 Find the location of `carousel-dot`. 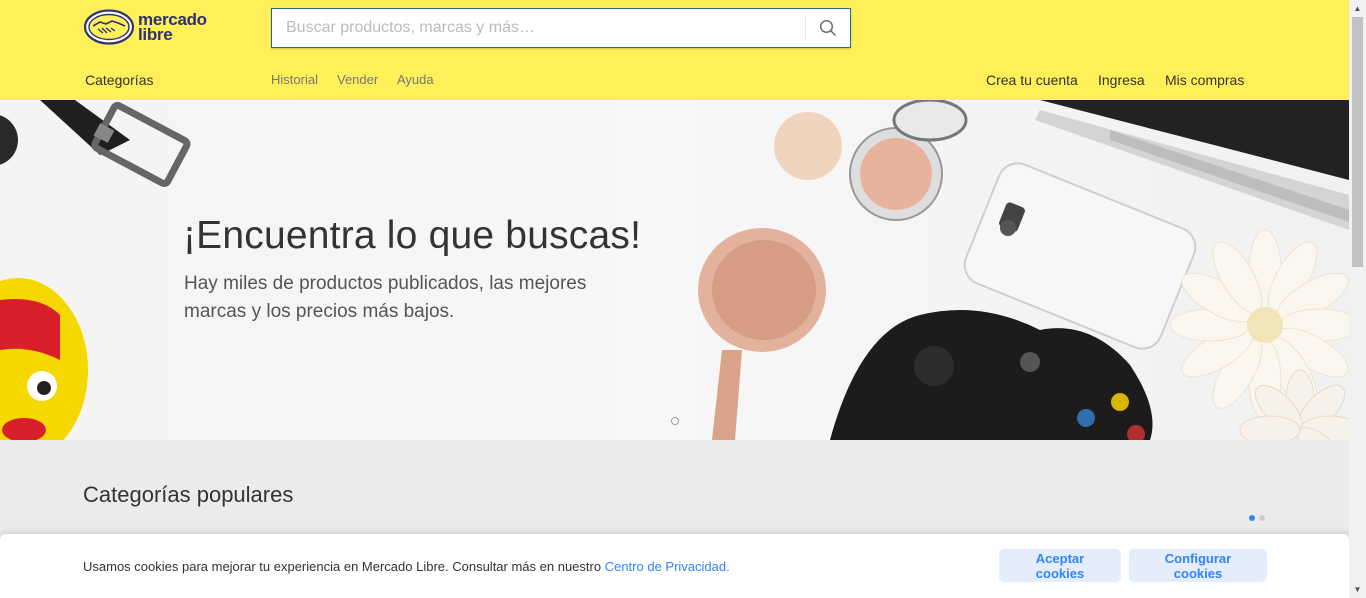

carousel-dot is located at coordinates (675, 421).